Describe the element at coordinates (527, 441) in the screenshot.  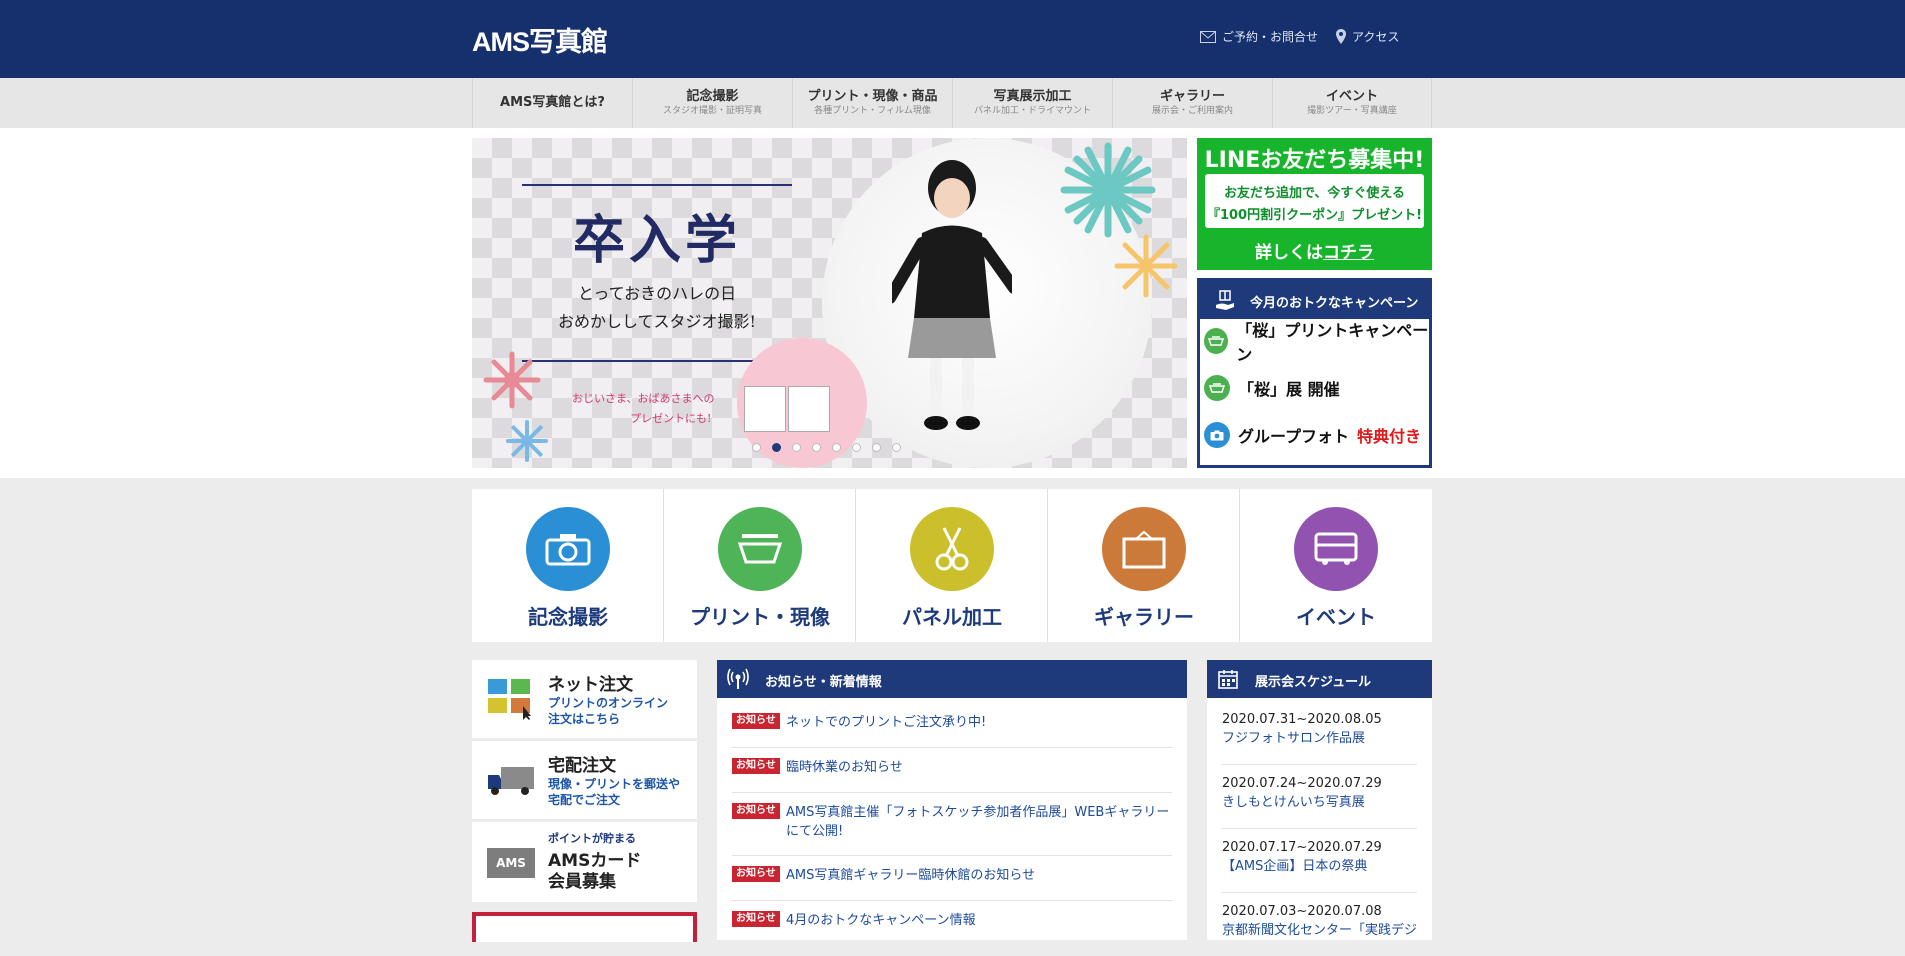
I see `flower-blue-decoration` at that location.